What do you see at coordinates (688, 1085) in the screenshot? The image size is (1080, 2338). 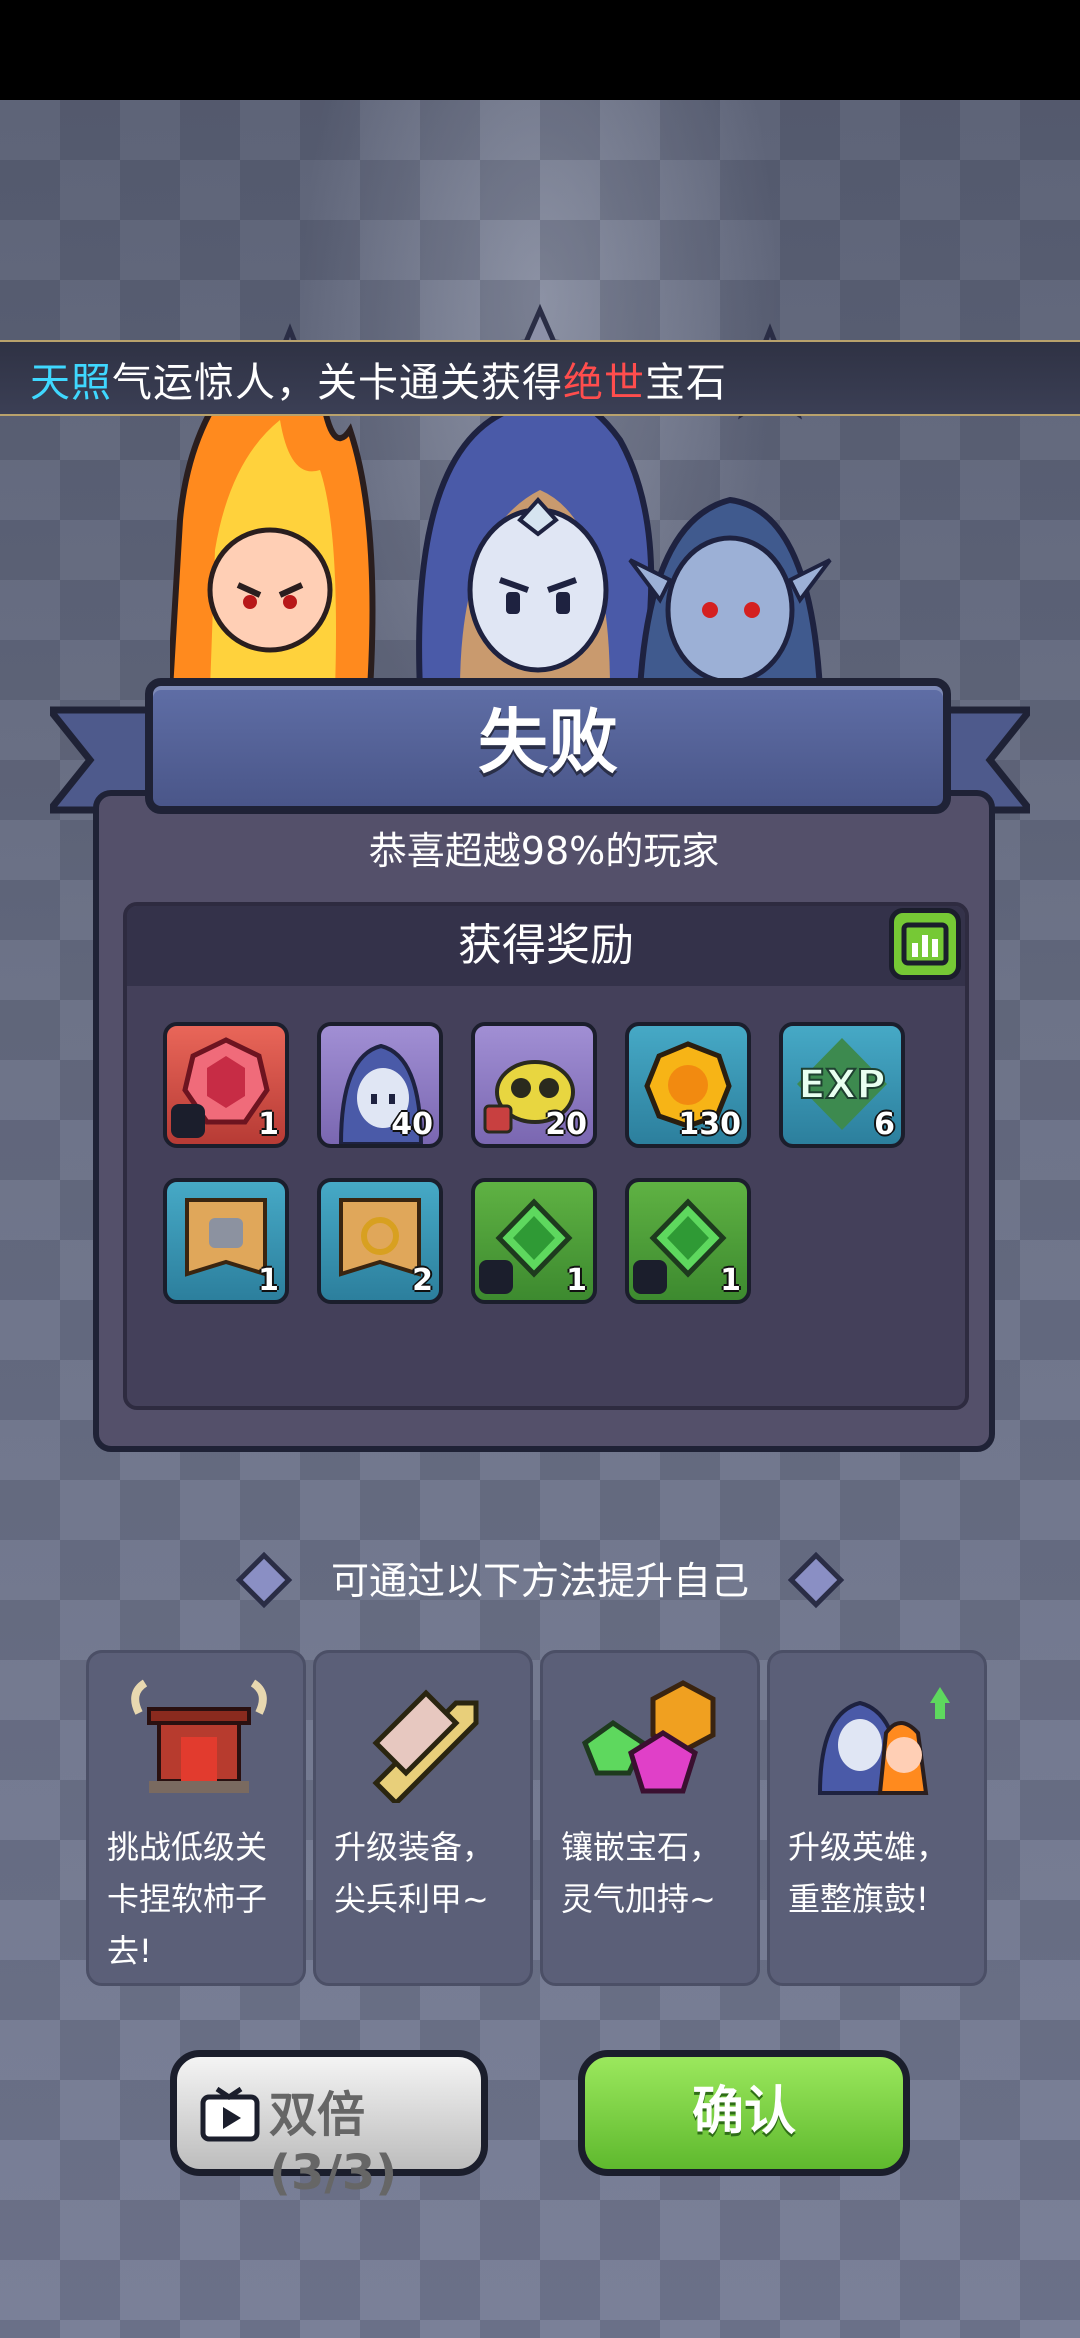 I see `reward-slot: 130` at bounding box center [688, 1085].